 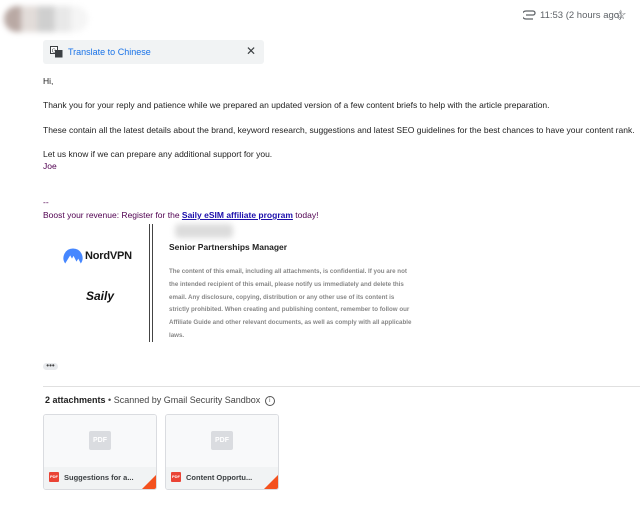 What do you see at coordinates (109, 52) in the screenshot?
I see `translate-link: Translate to Chinese` at bounding box center [109, 52].